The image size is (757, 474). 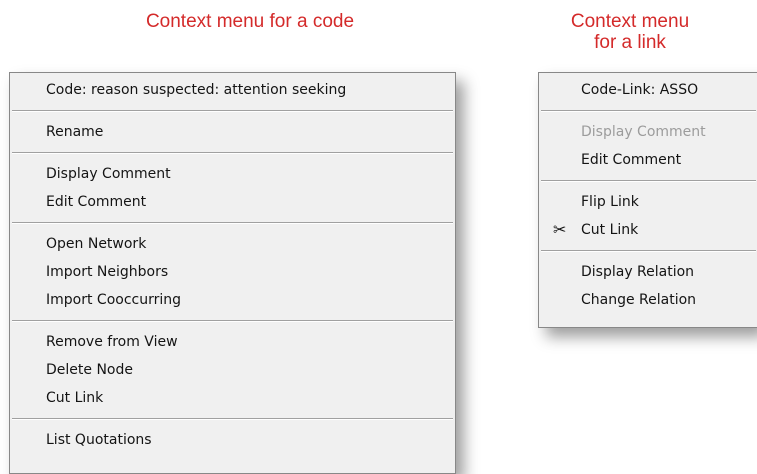 What do you see at coordinates (648, 300) in the screenshot?
I see `menu-item-change-relation: Change Relation` at bounding box center [648, 300].